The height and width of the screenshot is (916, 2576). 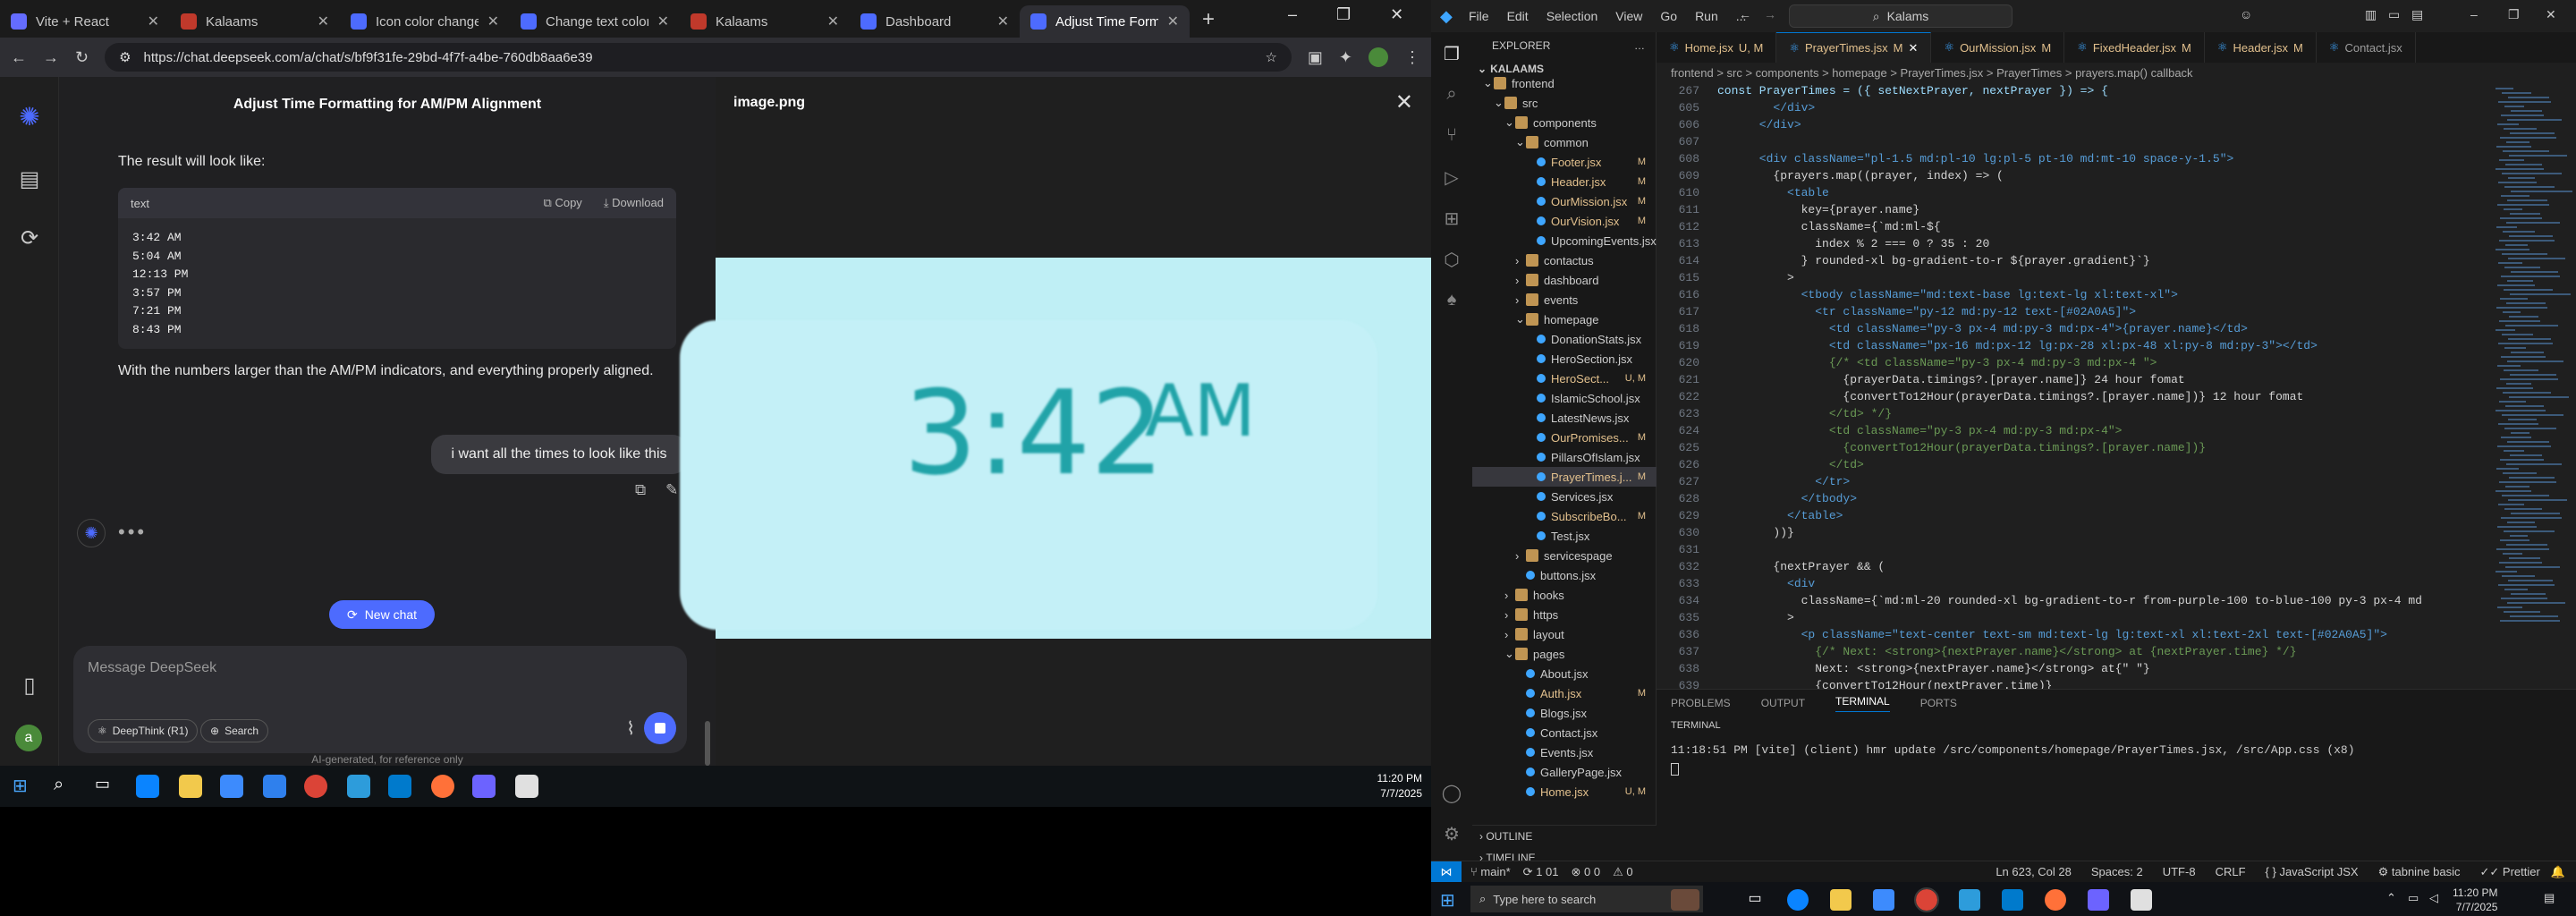 I want to click on minimize-icon: –, so click(x=2474, y=14).